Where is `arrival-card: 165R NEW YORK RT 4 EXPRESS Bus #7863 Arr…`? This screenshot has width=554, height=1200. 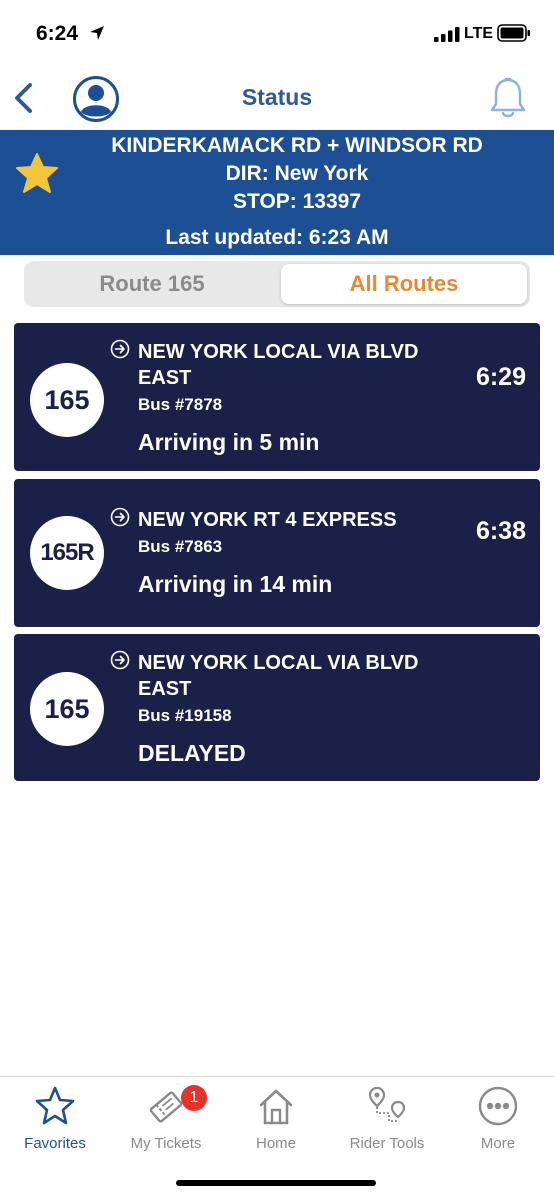
arrival-card: 165R NEW YORK RT 4 EXPRESS Bus #7863 Arr… is located at coordinates (277, 553).